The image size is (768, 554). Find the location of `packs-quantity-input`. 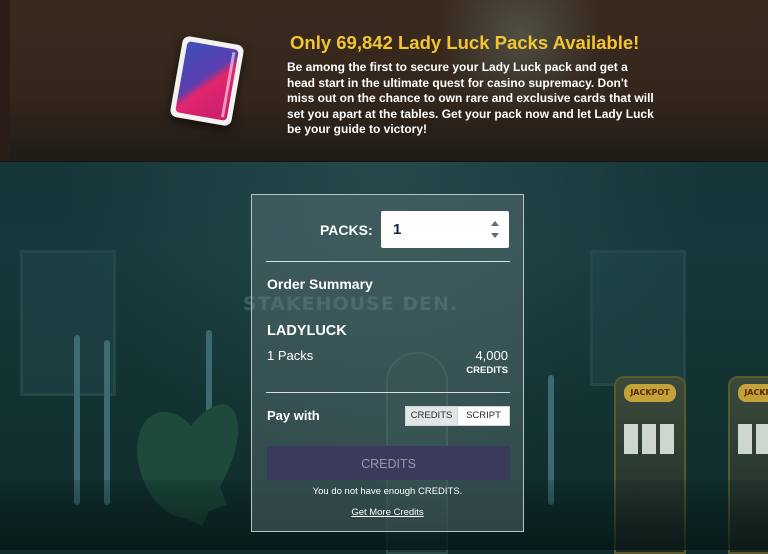

packs-quantity-input is located at coordinates (438, 229).